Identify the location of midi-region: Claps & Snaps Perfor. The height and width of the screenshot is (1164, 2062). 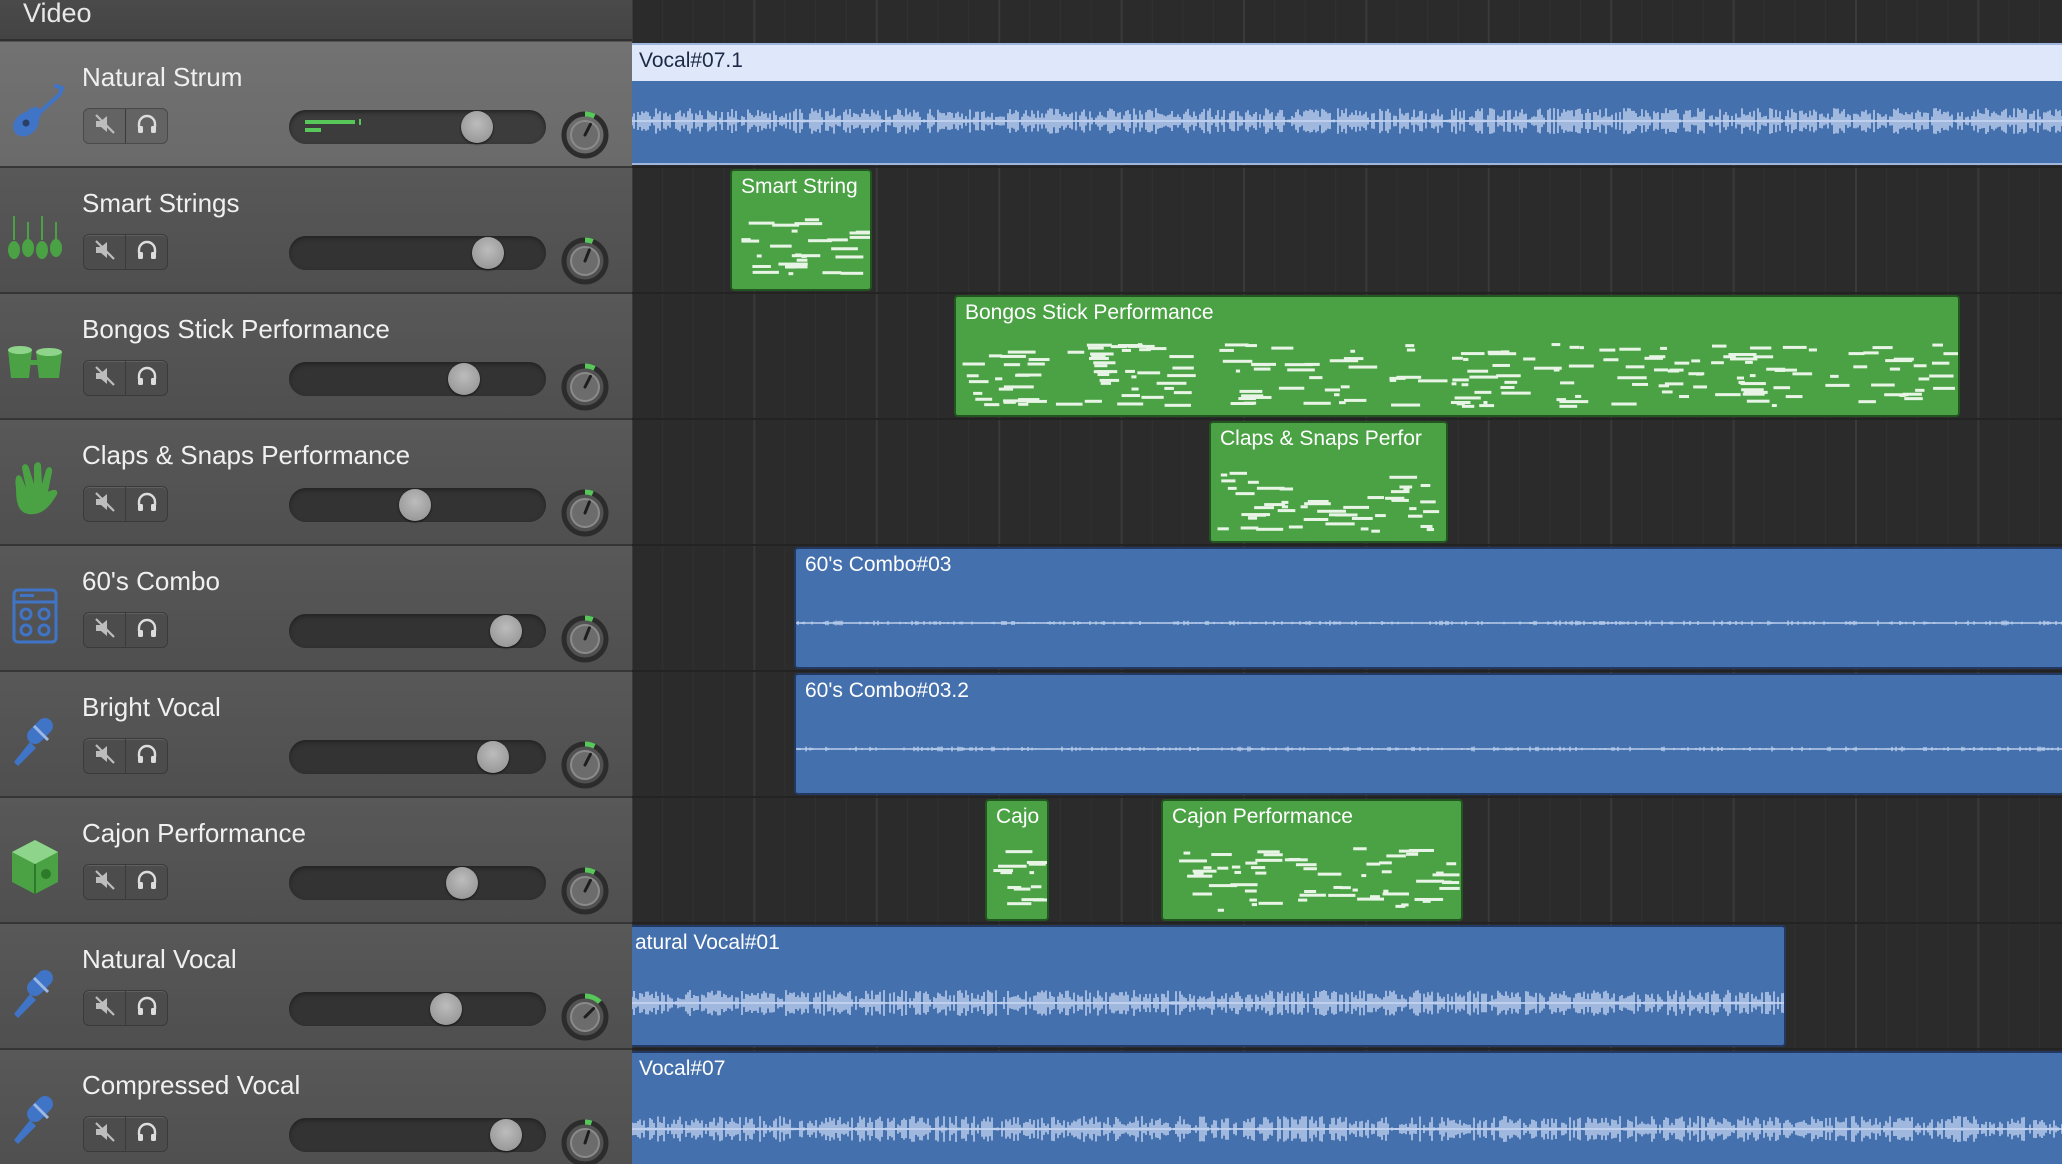
(1328, 482).